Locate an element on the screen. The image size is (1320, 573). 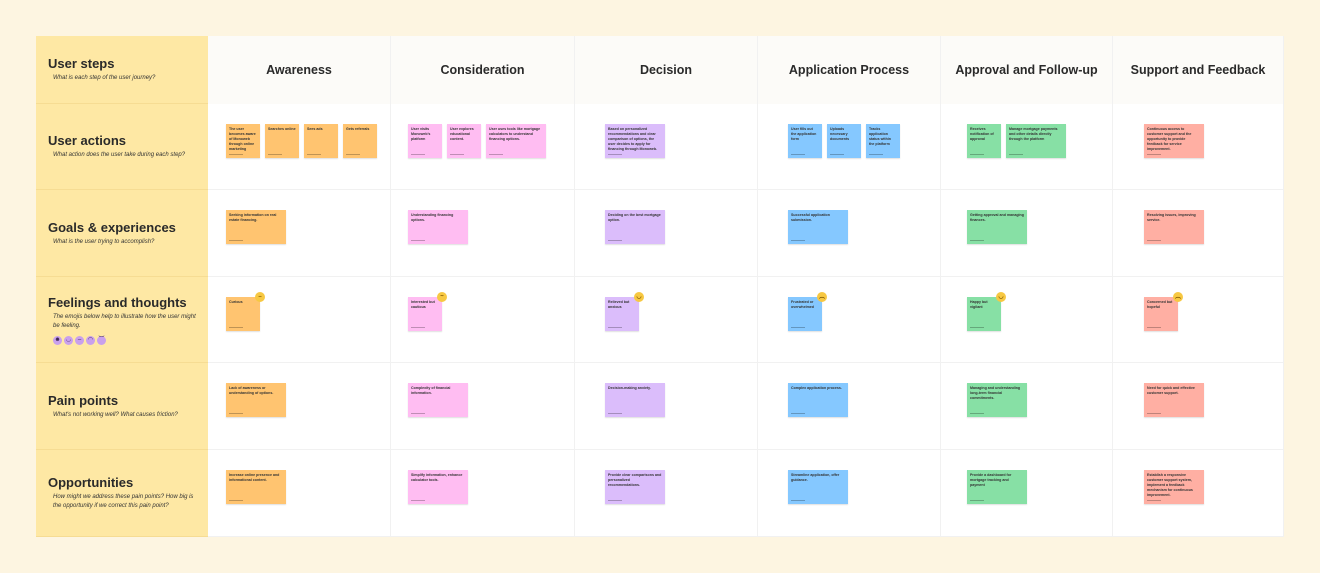
stage-header-application: Application Process is located at coordinates (849, 70).